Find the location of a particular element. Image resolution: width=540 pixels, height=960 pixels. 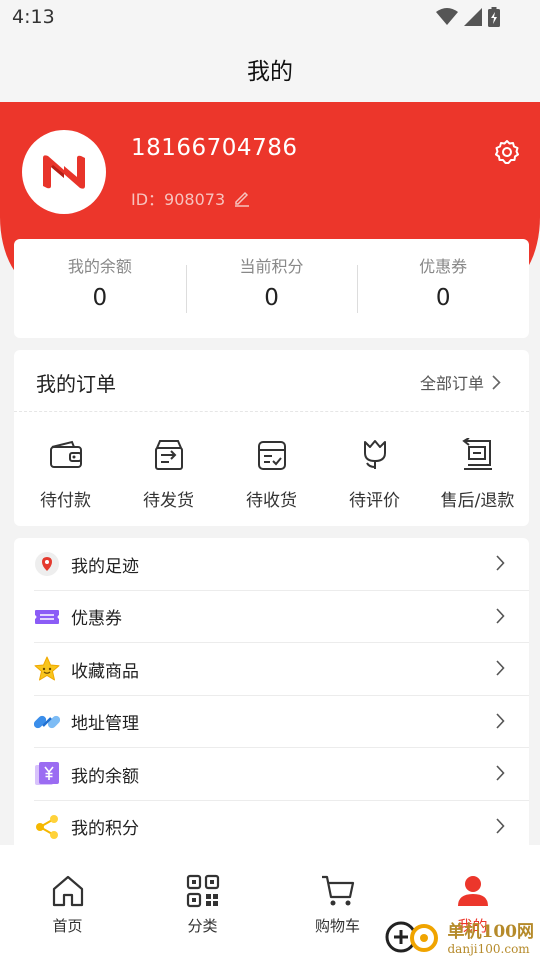

coupon-icon is located at coordinates (47, 616).